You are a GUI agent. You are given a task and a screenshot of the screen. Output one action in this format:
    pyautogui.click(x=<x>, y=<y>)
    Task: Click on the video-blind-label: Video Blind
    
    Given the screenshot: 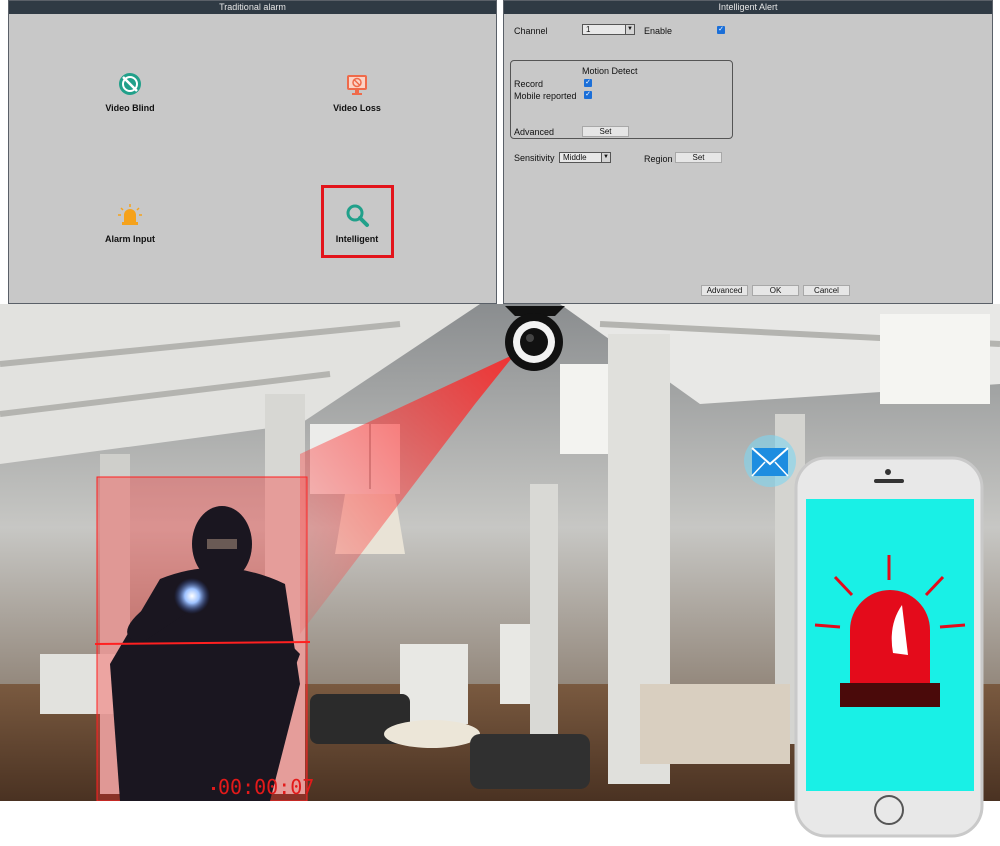 What is the action you would take?
    pyautogui.click(x=130, y=108)
    